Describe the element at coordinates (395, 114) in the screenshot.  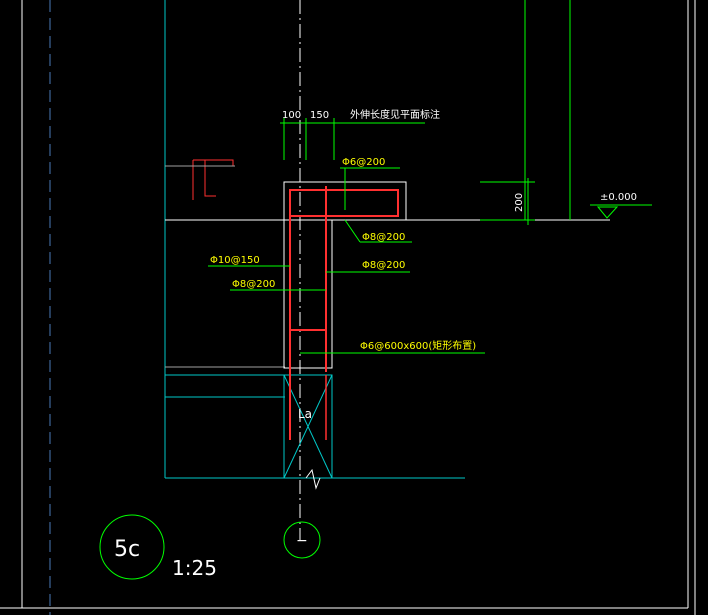
I see `extension-note: 外伸长度见平面标注` at that location.